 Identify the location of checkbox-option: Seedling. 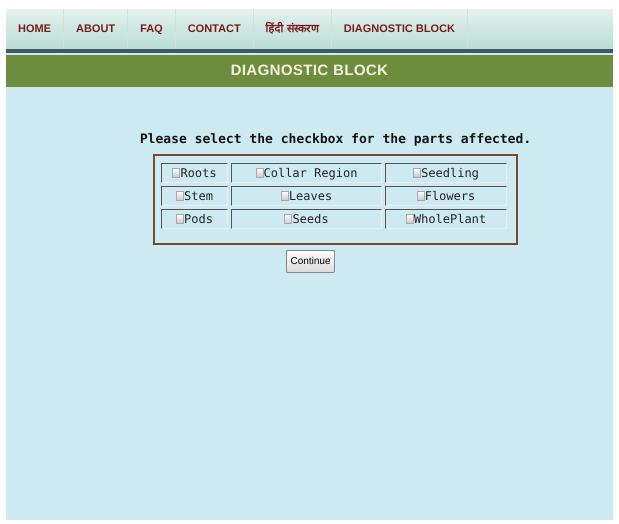
(446, 172).